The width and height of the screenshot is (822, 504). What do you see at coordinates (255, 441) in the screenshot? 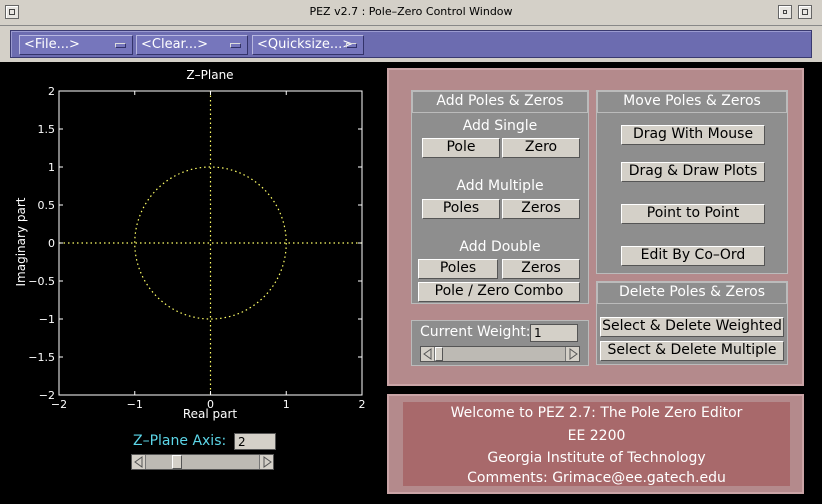
I see `z-plane-axis-input` at bounding box center [255, 441].